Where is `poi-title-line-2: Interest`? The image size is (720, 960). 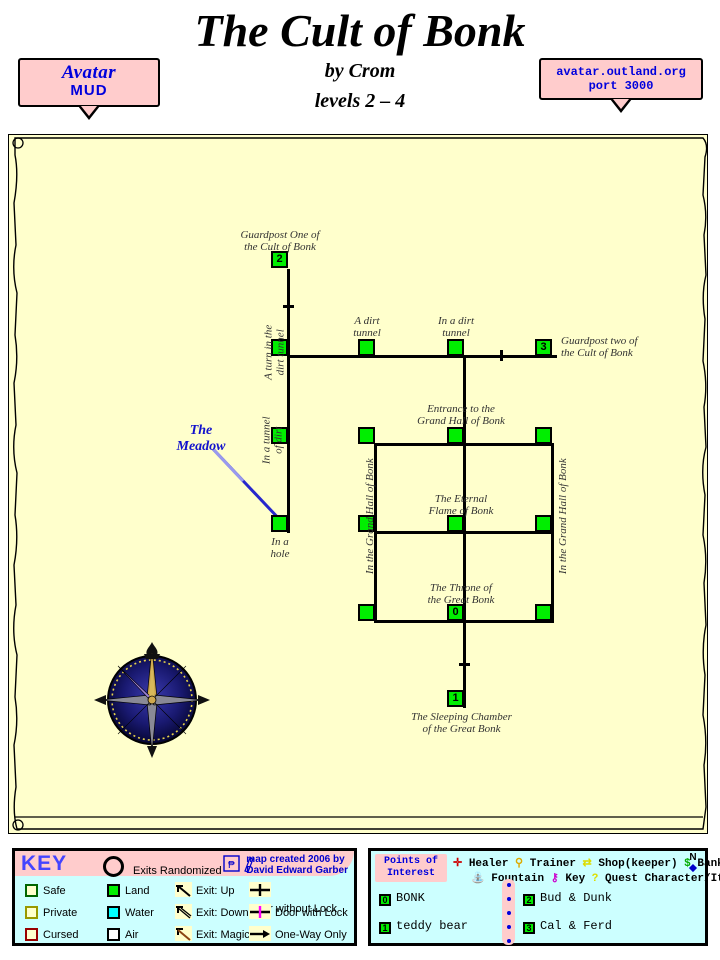 poi-title-line-2: Interest is located at coordinates (410, 873).